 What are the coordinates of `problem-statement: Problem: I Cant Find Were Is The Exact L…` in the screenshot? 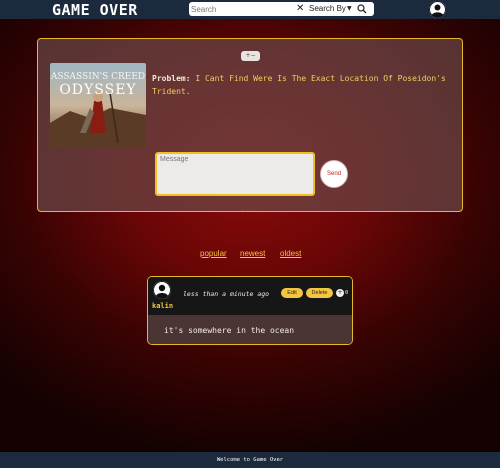 It's located at (302, 85).